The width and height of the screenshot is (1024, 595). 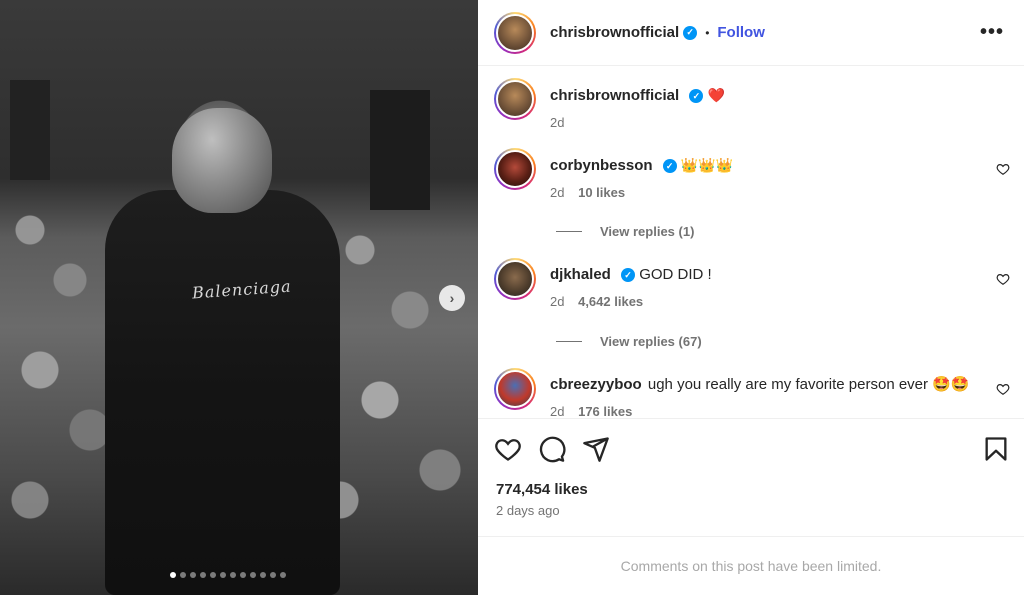 I want to click on more-icon: •••, so click(x=992, y=32).